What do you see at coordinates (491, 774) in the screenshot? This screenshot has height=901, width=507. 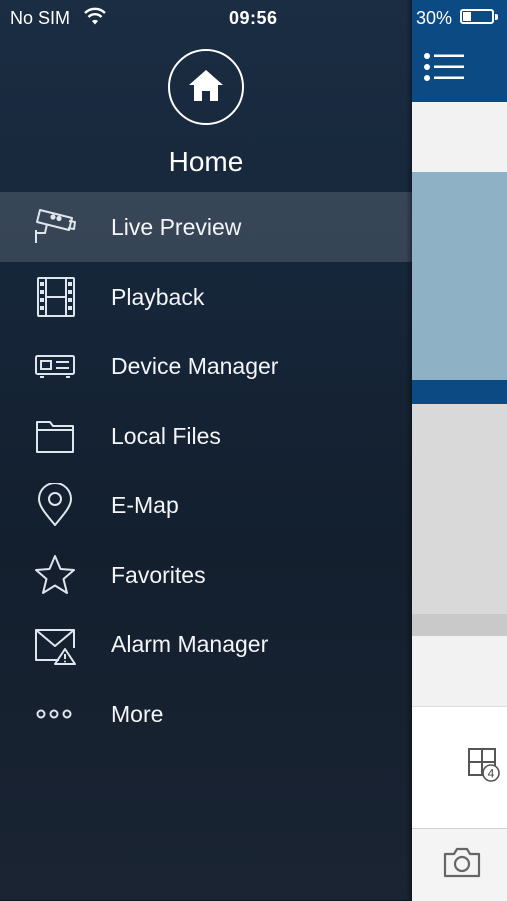 I see `grid-badge: 4` at bounding box center [491, 774].